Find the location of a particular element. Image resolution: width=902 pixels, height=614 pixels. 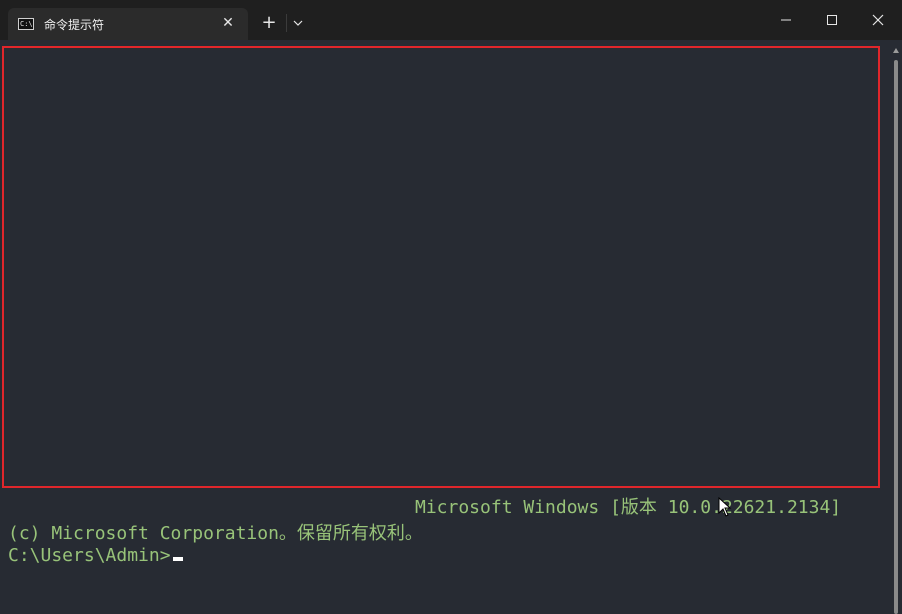

scroll-up-icon is located at coordinates (896, 50).